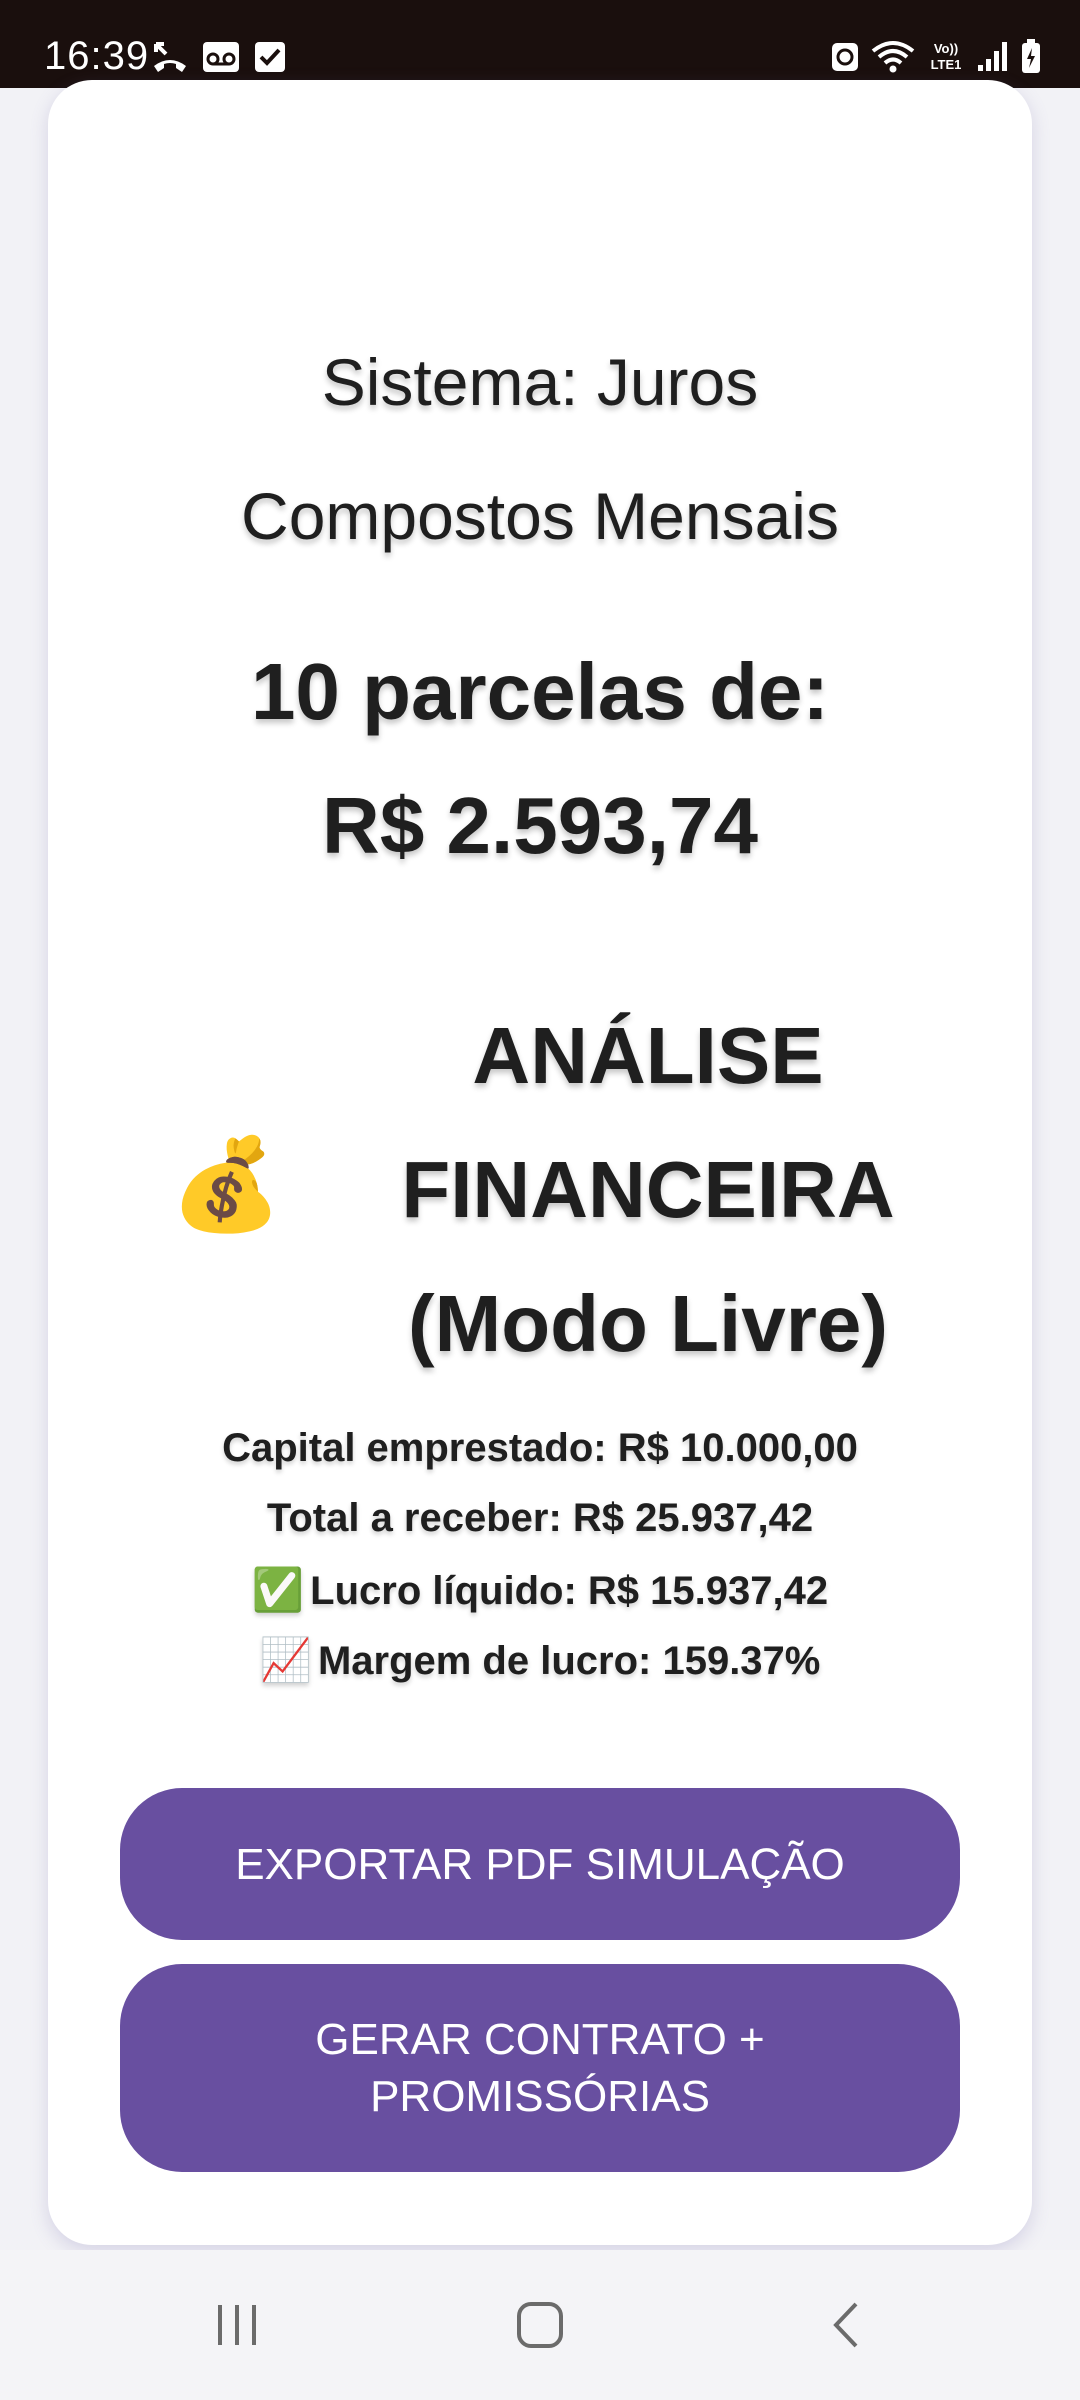  What do you see at coordinates (540, 825) in the screenshot?
I see `installment-value: R$ 2.593,74` at bounding box center [540, 825].